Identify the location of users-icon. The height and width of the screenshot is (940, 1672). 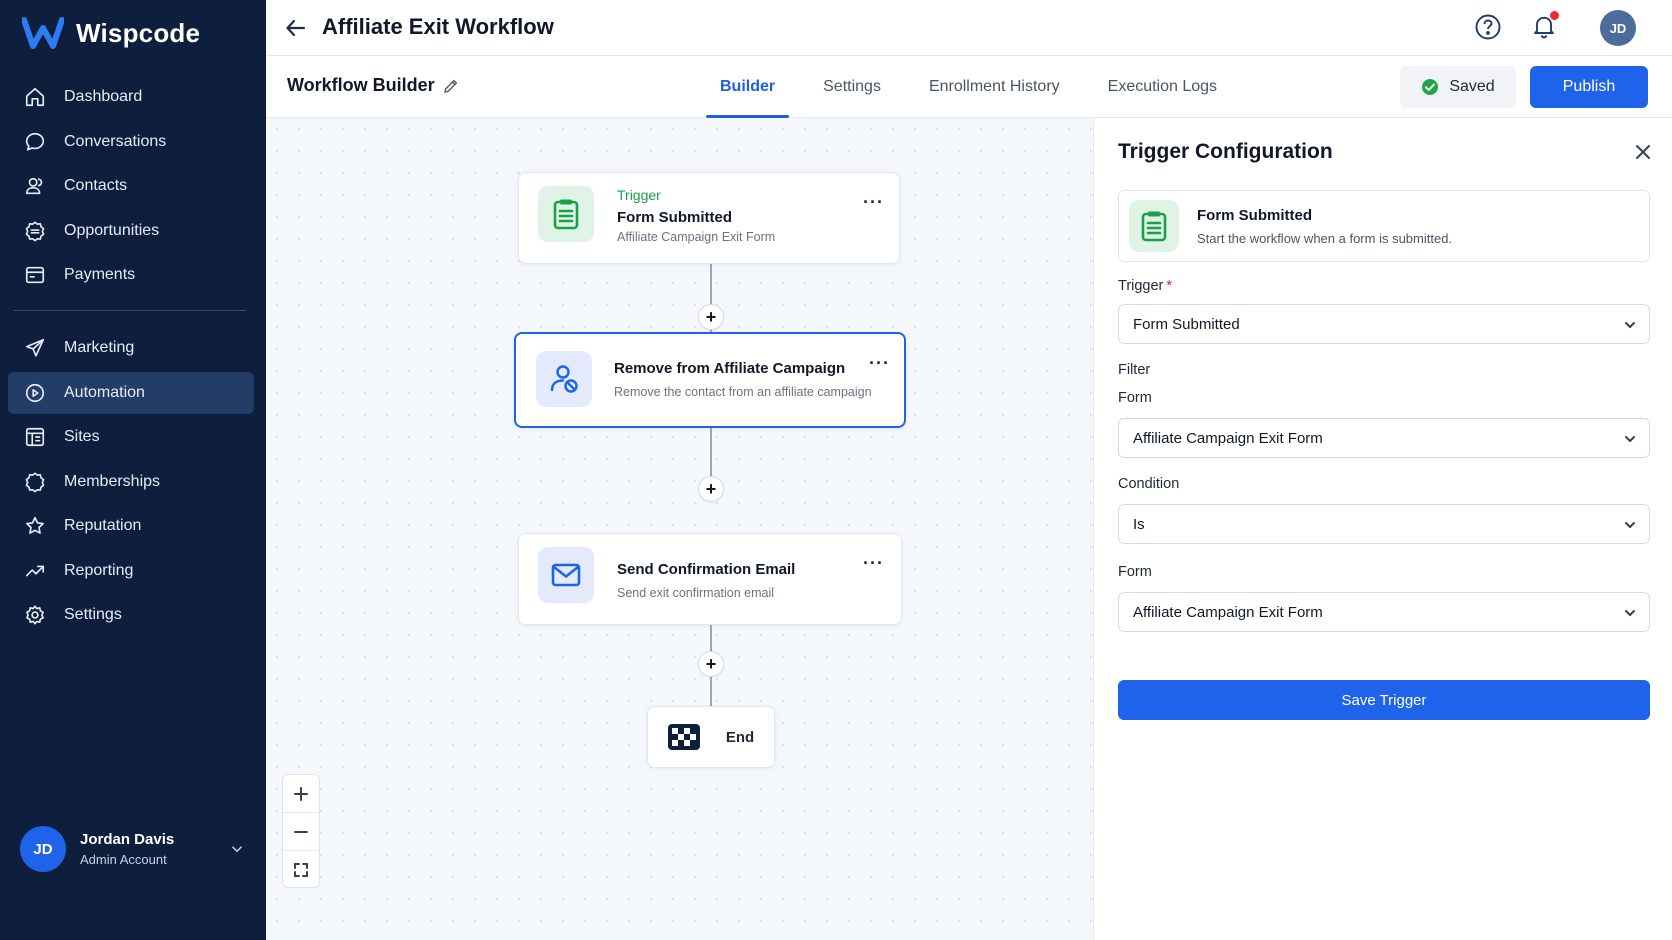
(34, 186).